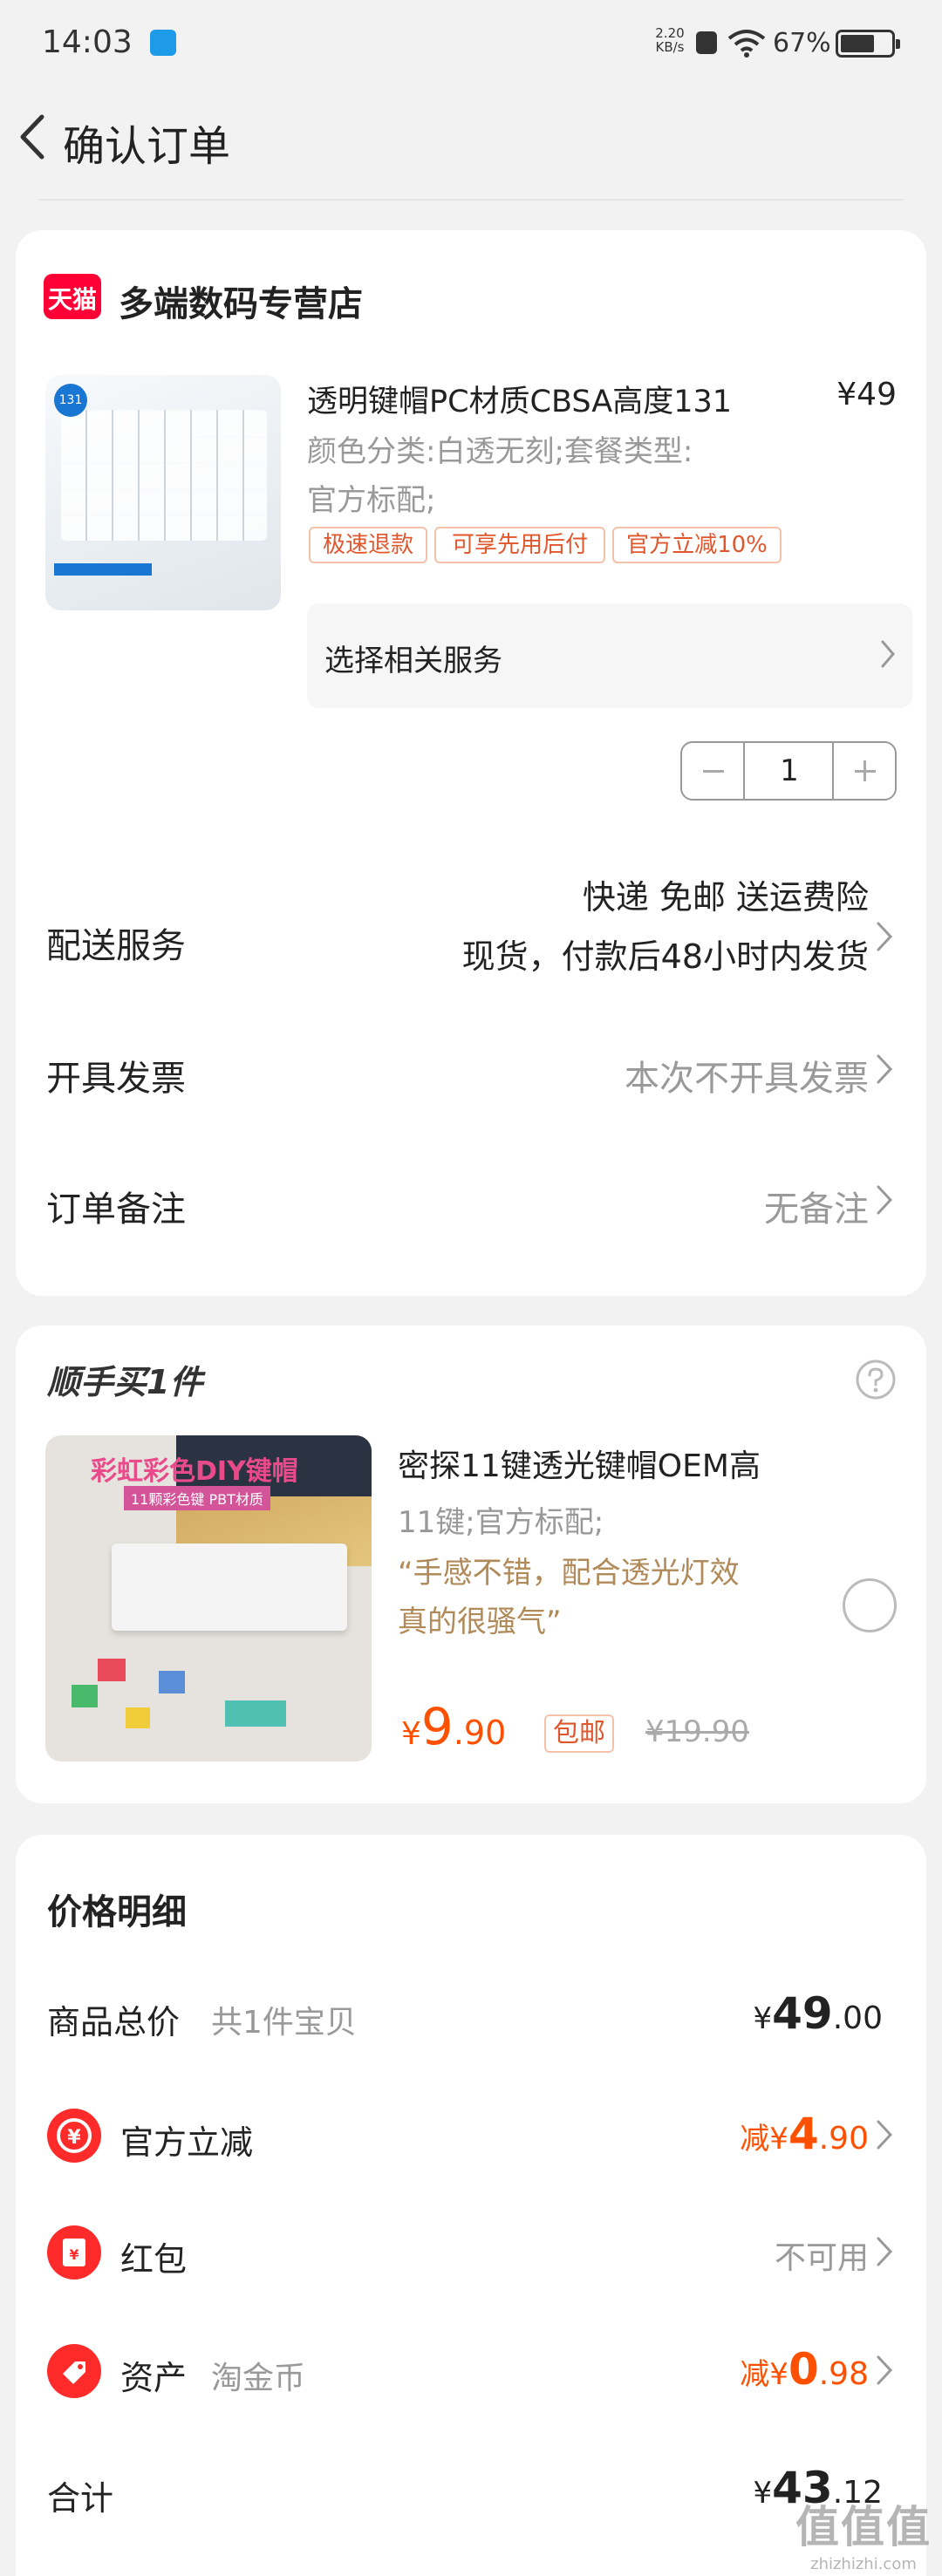  Describe the element at coordinates (670, 47) in the screenshot. I see `network-speed-unit: KB/s` at that location.